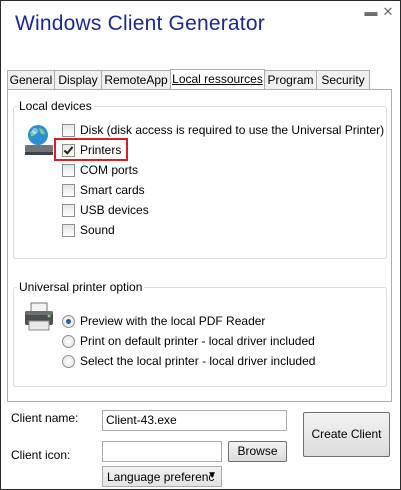 The height and width of the screenshot is (490, 401). I want to click on checkbox-label: COM ports, so click(109, 170).